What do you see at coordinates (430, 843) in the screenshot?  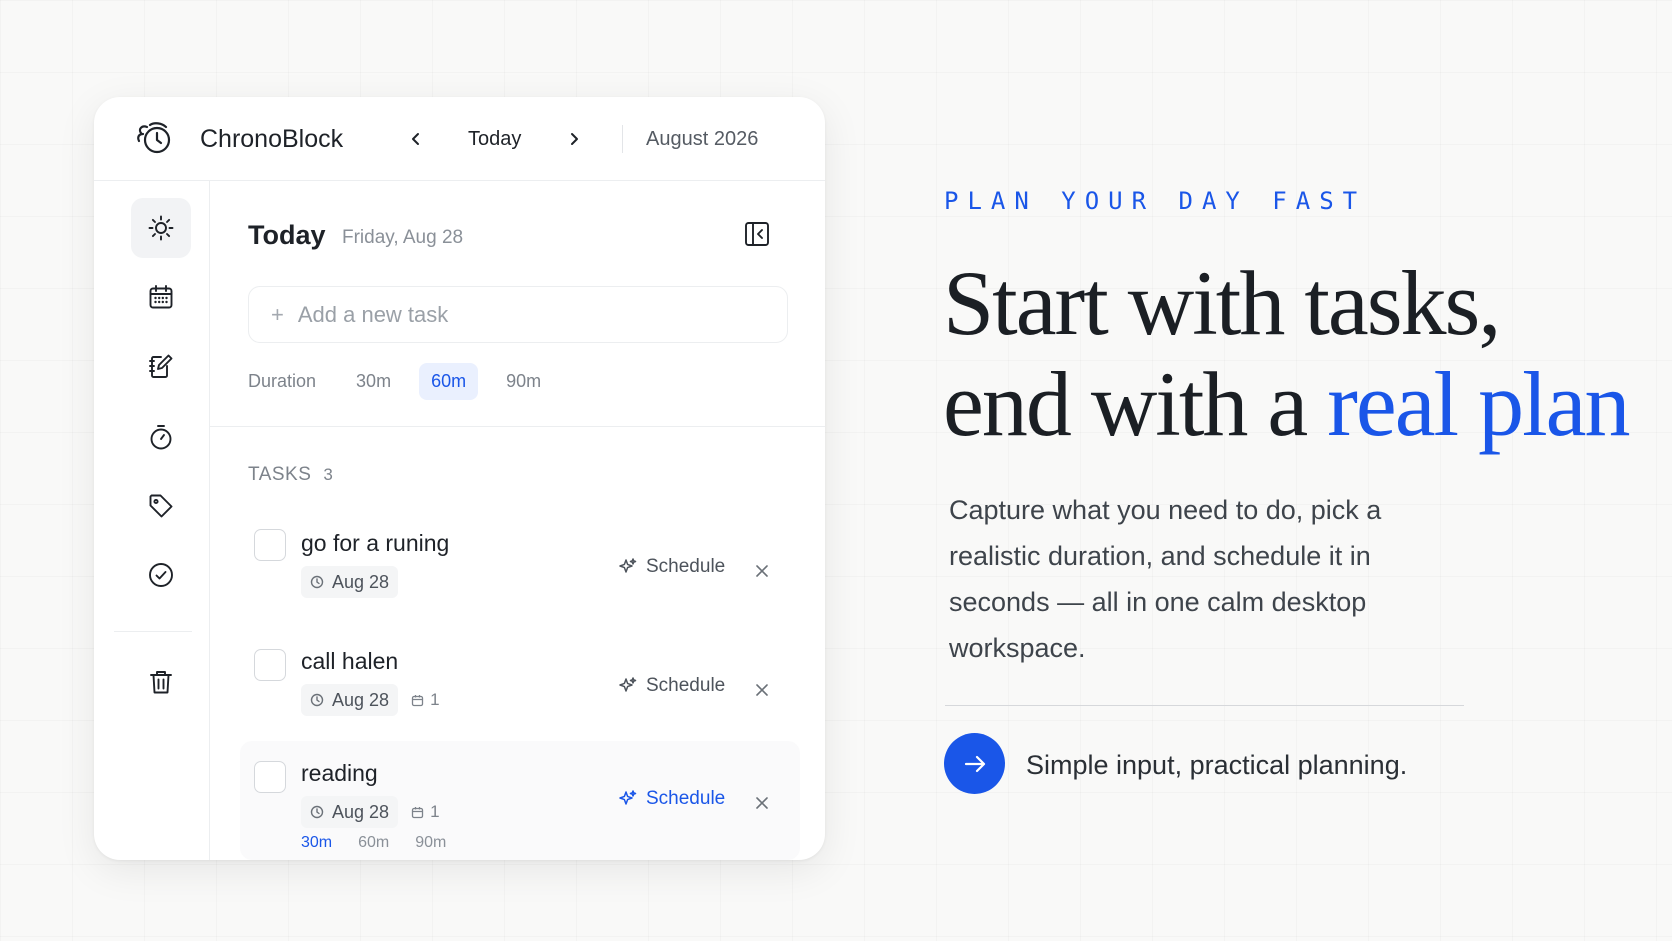 I see `task-duration-90m: 90m` at bounding box center [430, 843].